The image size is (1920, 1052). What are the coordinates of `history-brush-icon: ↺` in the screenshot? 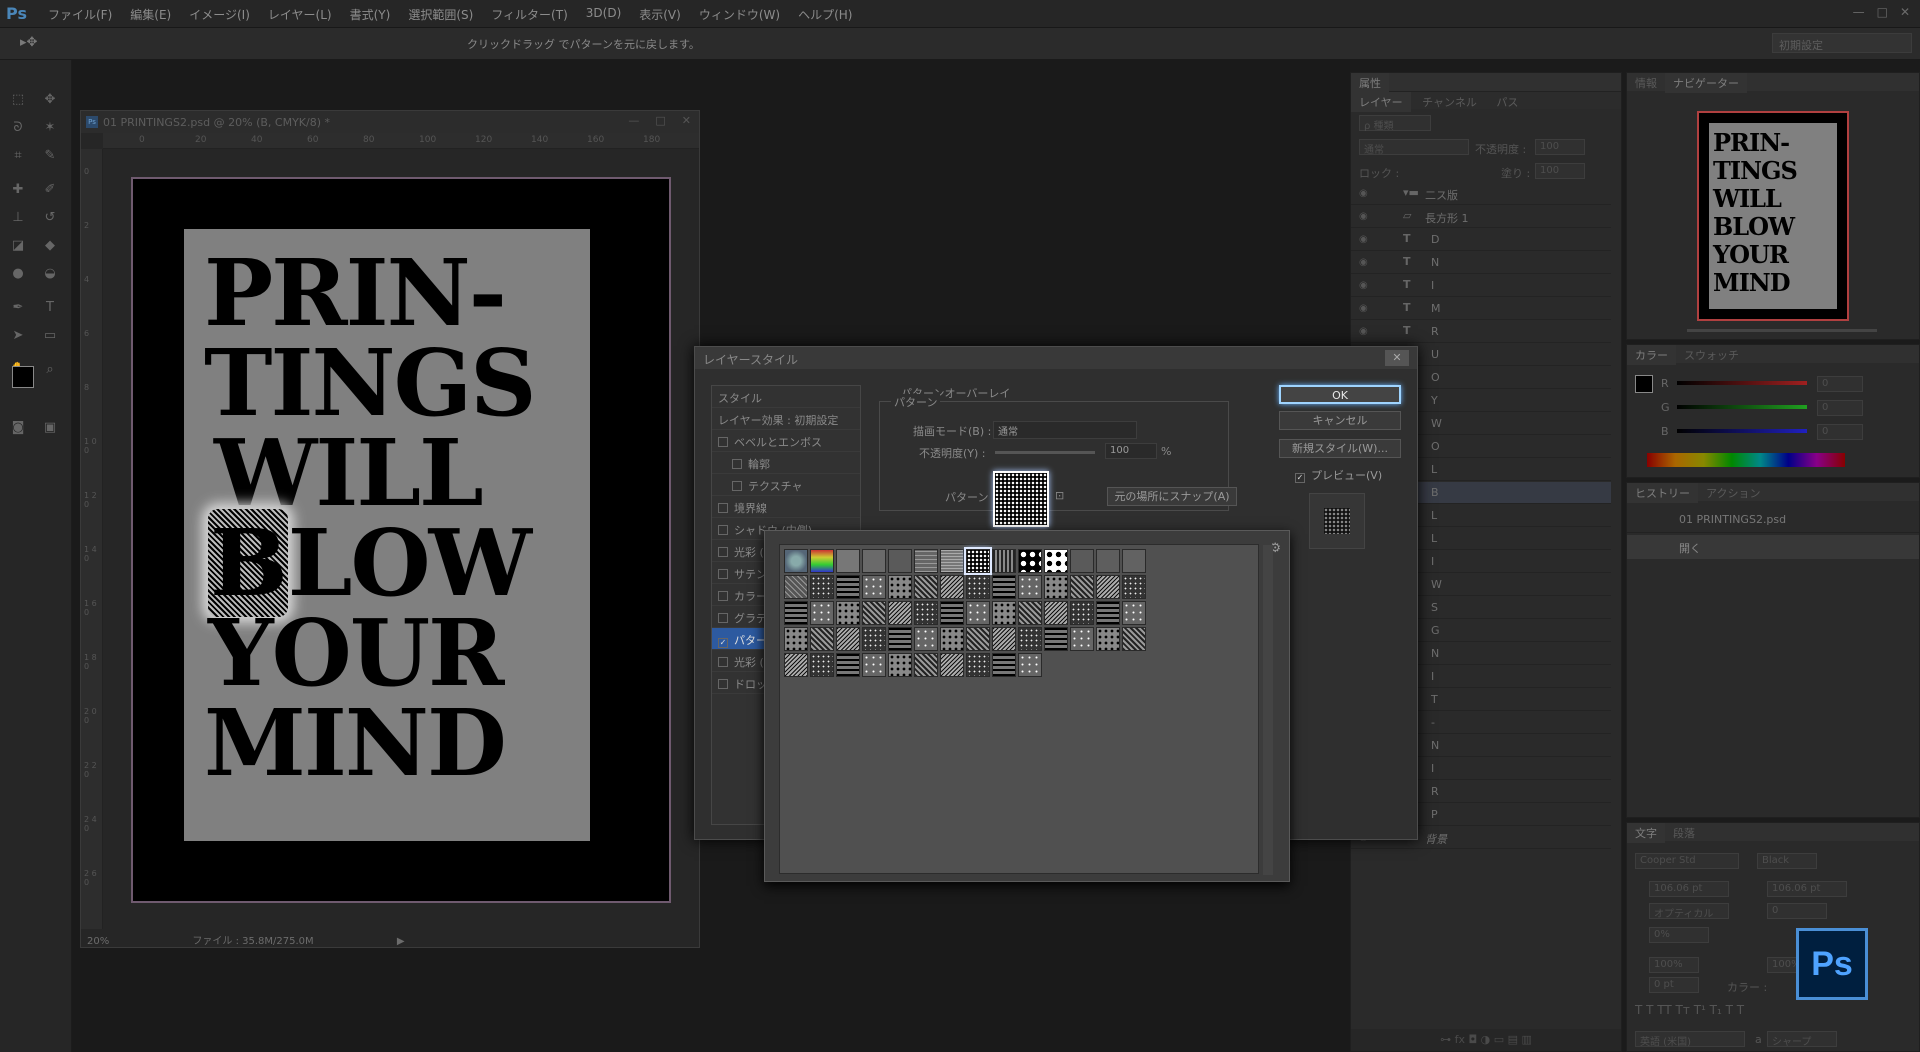 It's located at (50, 218).